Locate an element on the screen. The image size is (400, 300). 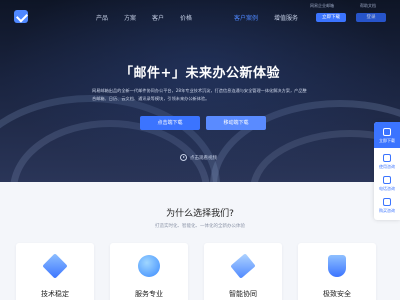
float-usage-consult: 使用咨询 is located at coordinates (387, 162).